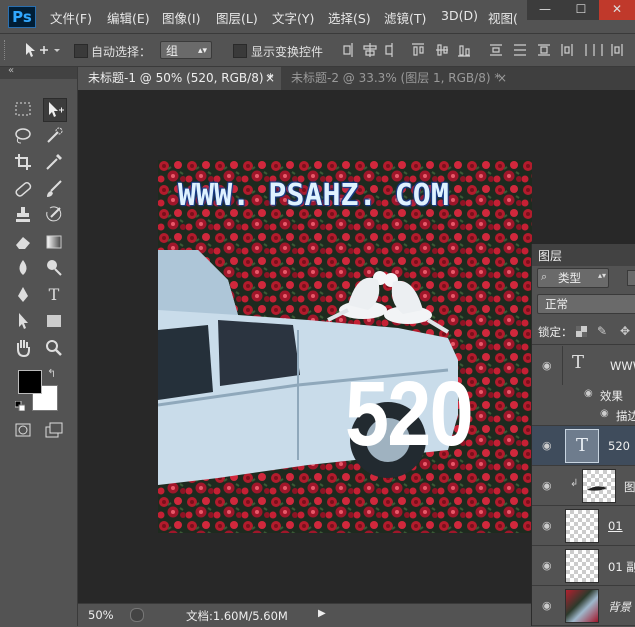 Image resolution: width=635 pixels, height=627 pixels. I want to click on move-tool-preset-button, so click(42, 50).